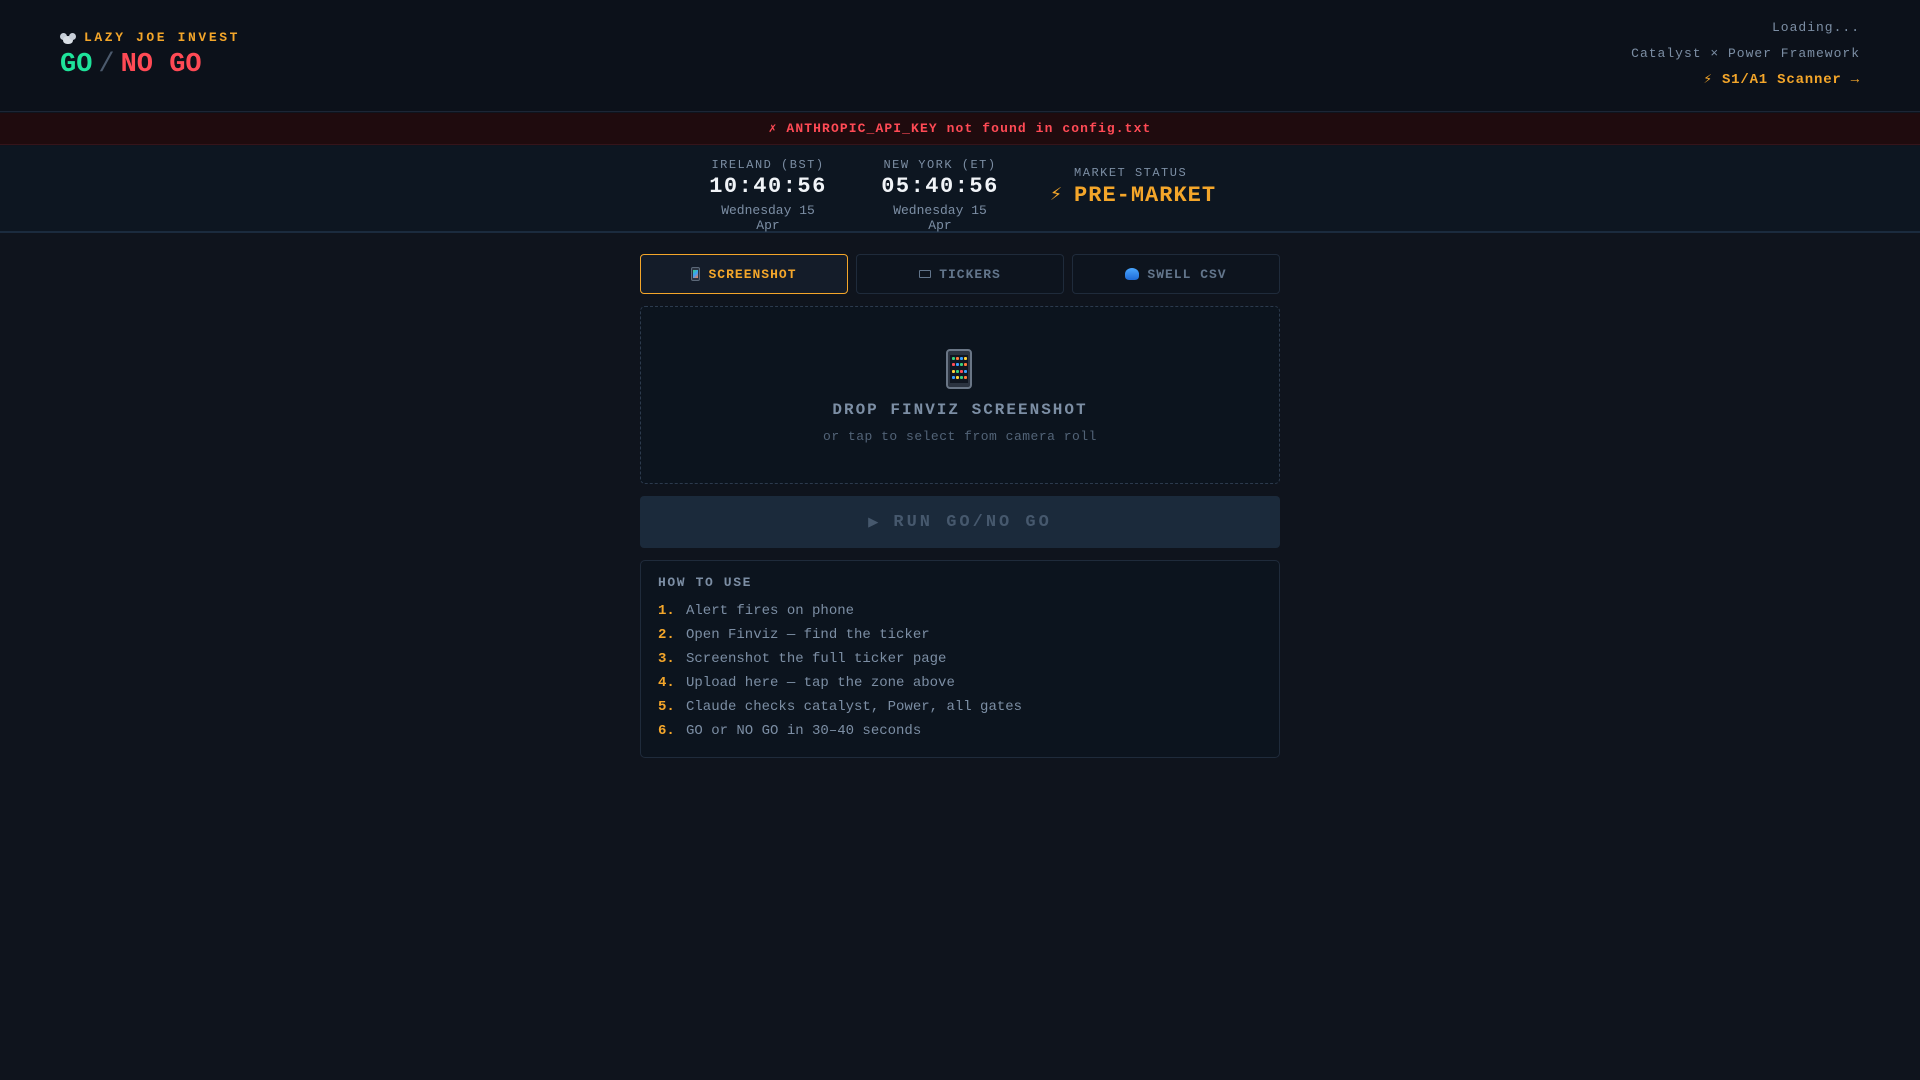 This screenshot has width=1920, height=1080. I want to click on framework-label: Catalyst × Power Framework, so click(1745, 53).